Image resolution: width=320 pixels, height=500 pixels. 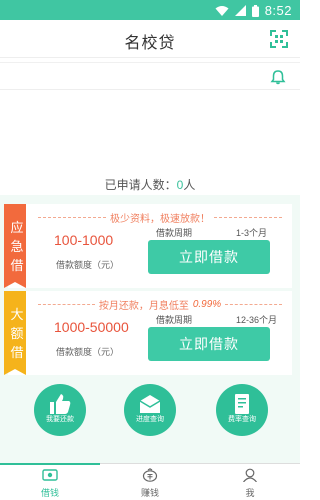 What do you see at coordinates (252, 233) in the screenshot?
I see `loan-term: 1-3个月` at bounding box center [252, 233].